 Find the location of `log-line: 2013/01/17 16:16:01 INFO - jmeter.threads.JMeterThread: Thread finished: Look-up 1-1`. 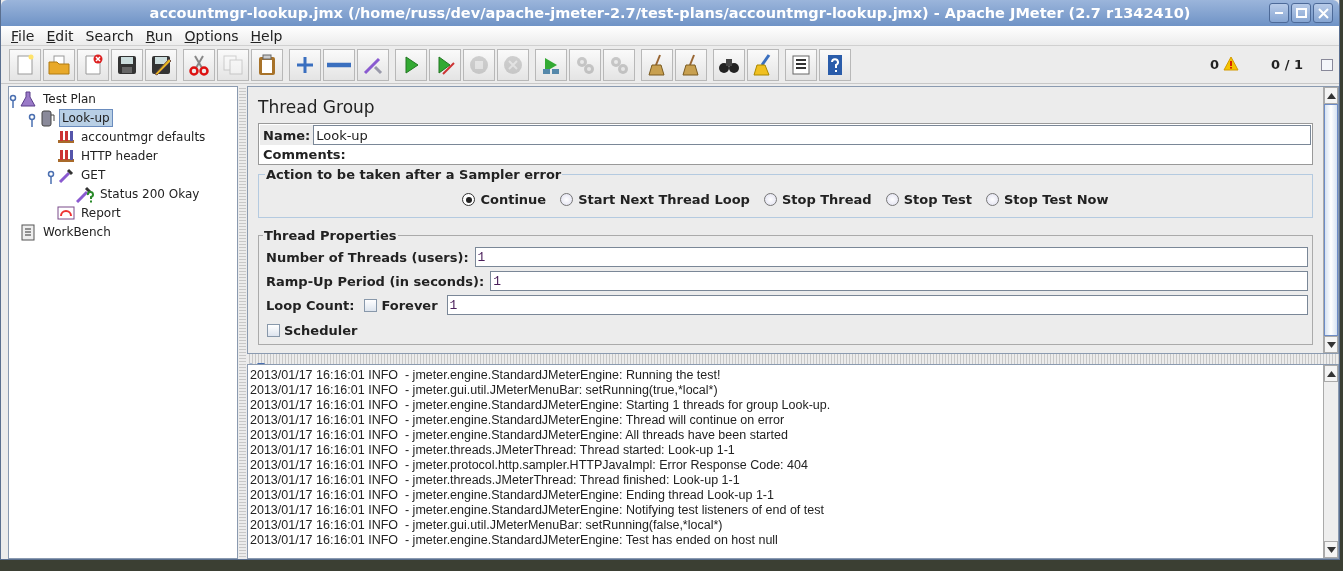

log-line: 2013/01/17 16:16:01 INFO - jmeter.threads.JMeterThread: Thread finished: Look-up 1-1 is located at coordinates (495, 480).